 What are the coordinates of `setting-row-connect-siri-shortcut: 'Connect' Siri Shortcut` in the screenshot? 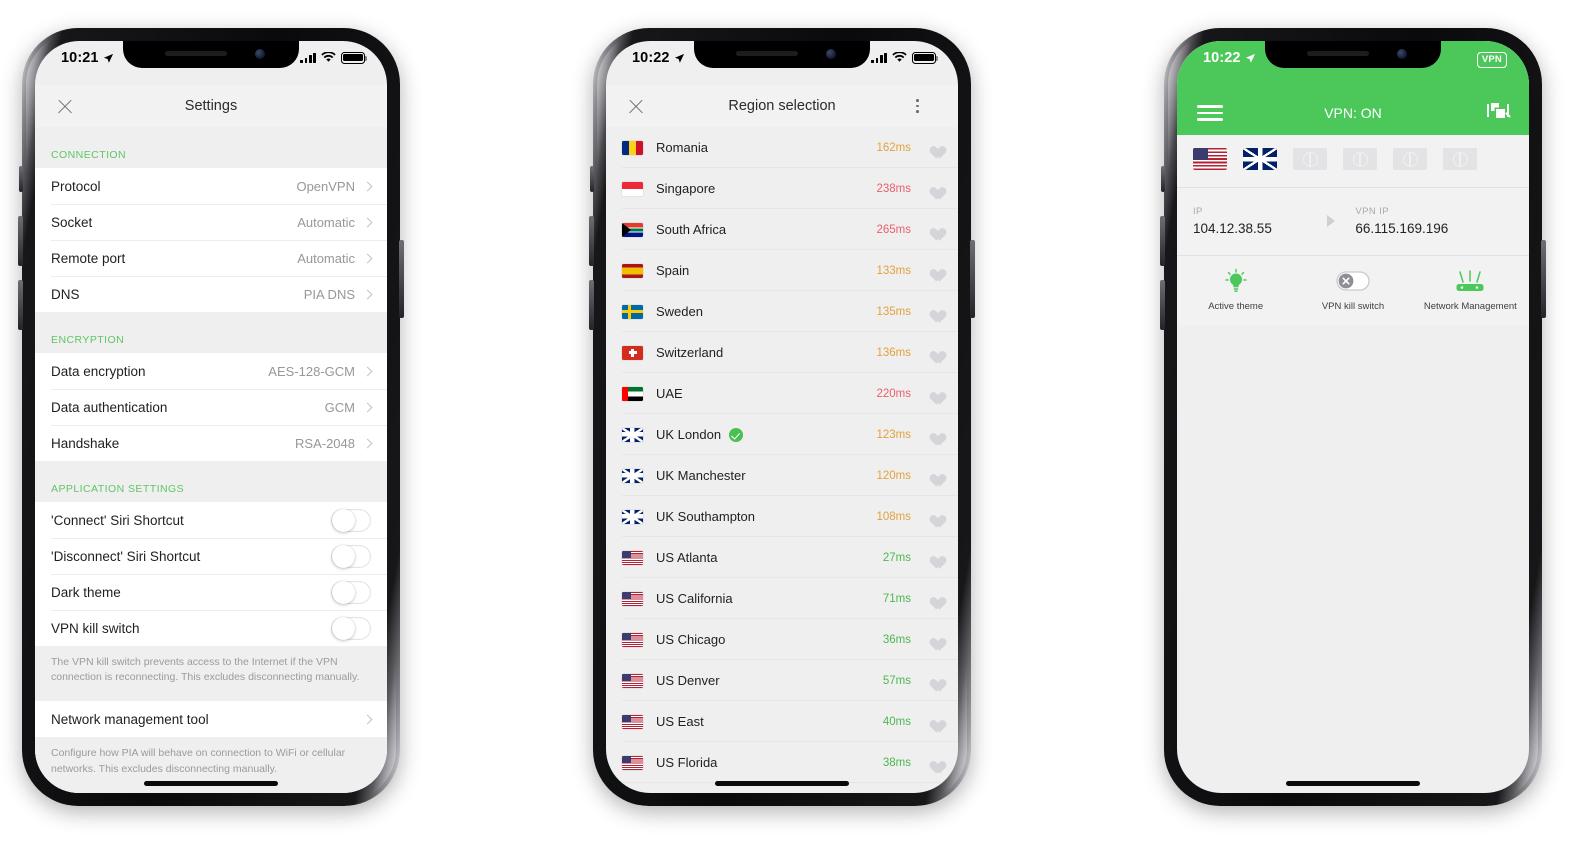 It's located at (211, 520).